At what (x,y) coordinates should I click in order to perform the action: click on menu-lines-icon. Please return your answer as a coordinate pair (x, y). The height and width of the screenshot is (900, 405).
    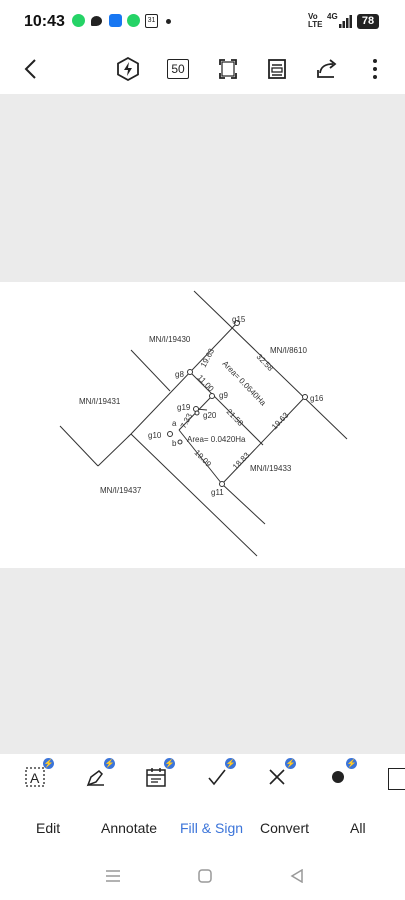
    Looking at the image, I should click on (113, 876).